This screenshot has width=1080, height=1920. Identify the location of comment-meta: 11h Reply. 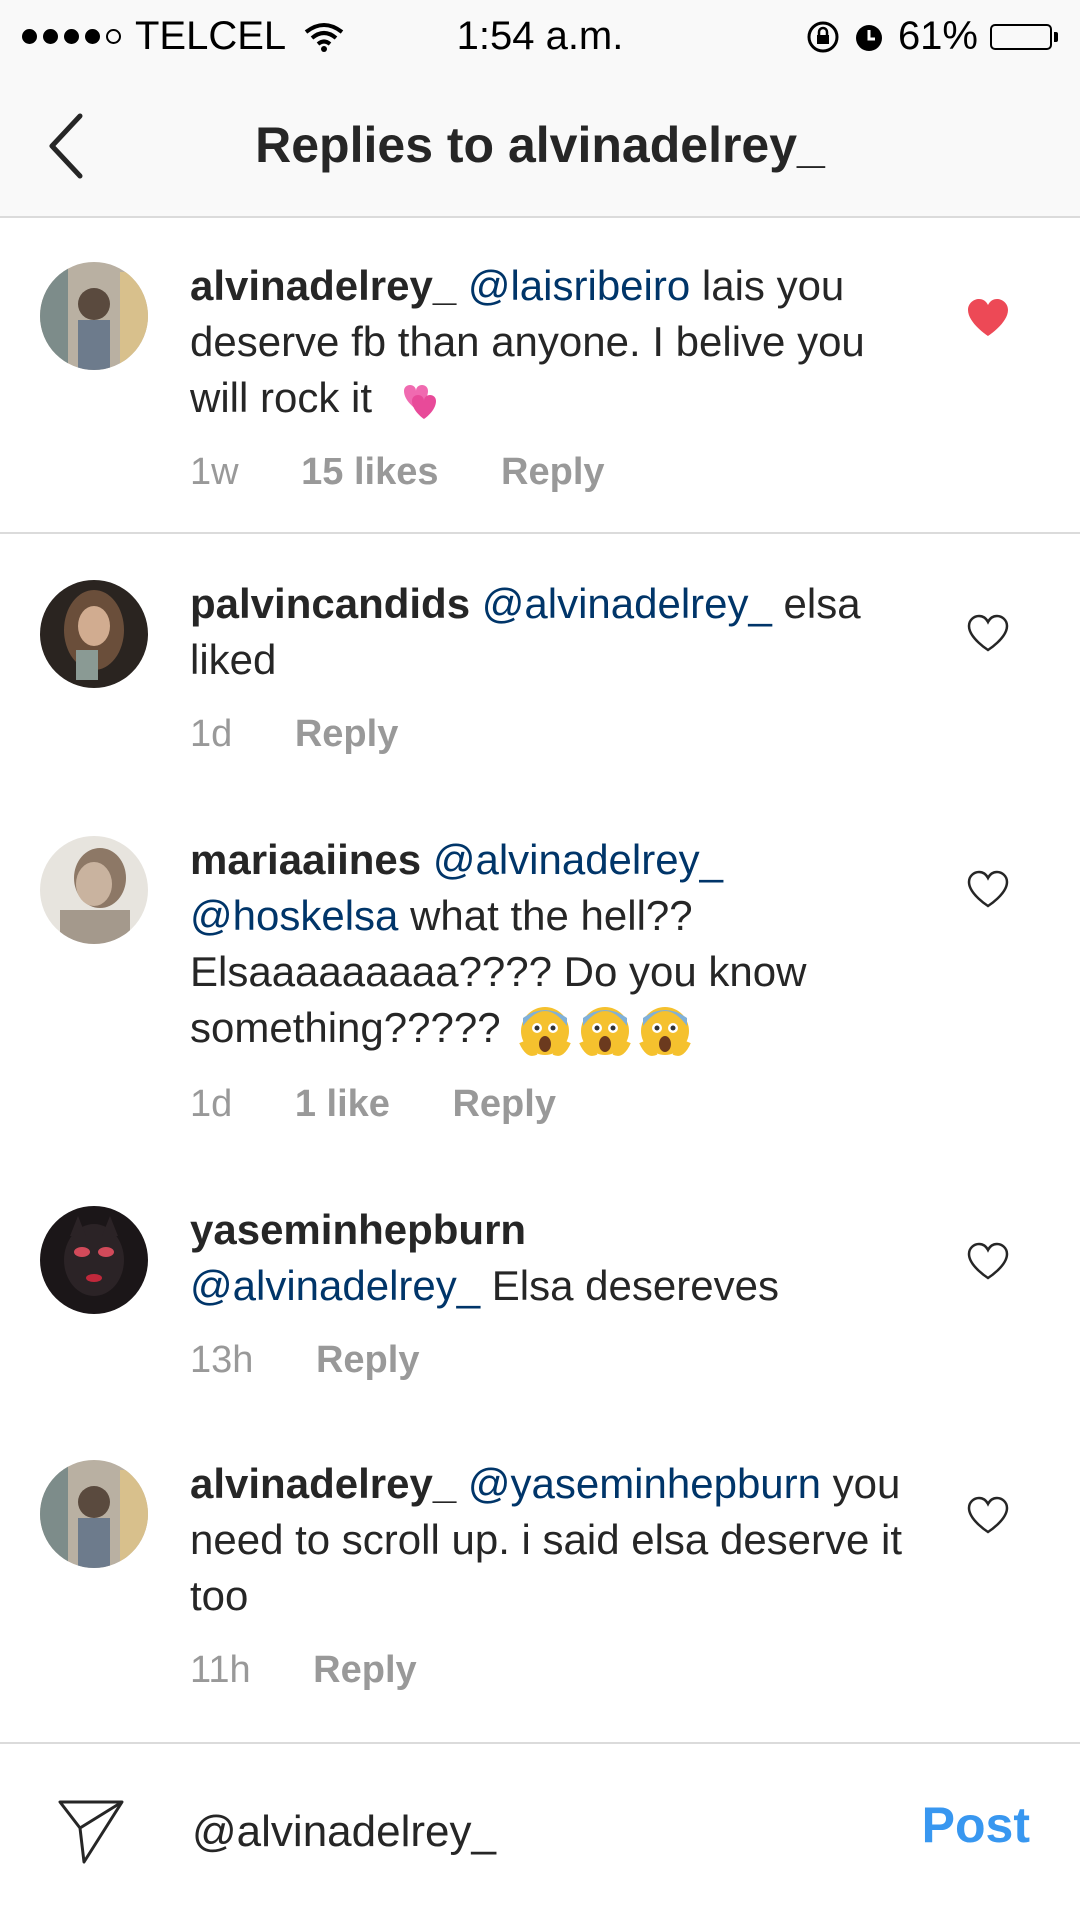
(550, 1670).